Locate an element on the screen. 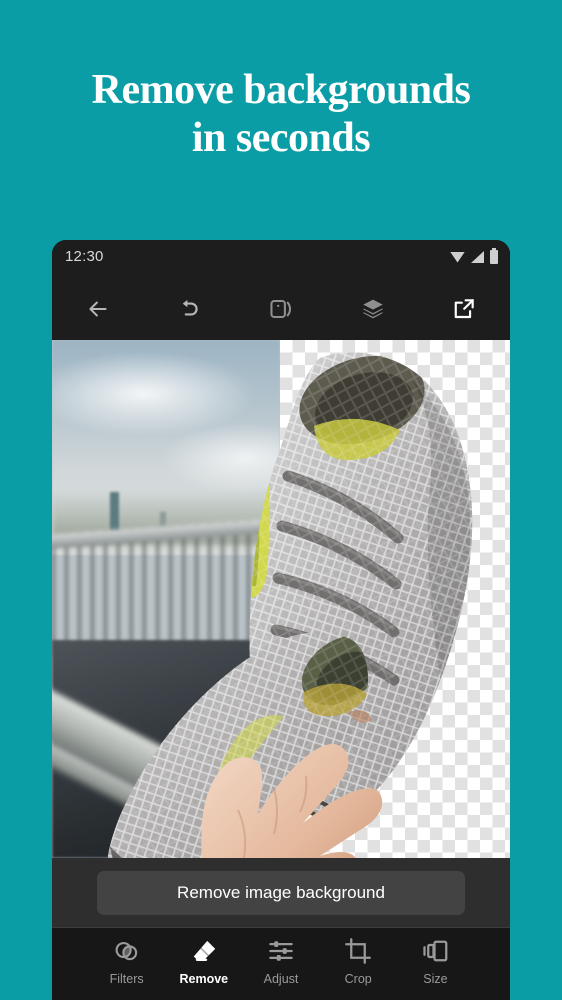 Image resolution: width=562 pixels, height=1000 pixels. compare-button is located at coordinates (281, 309).